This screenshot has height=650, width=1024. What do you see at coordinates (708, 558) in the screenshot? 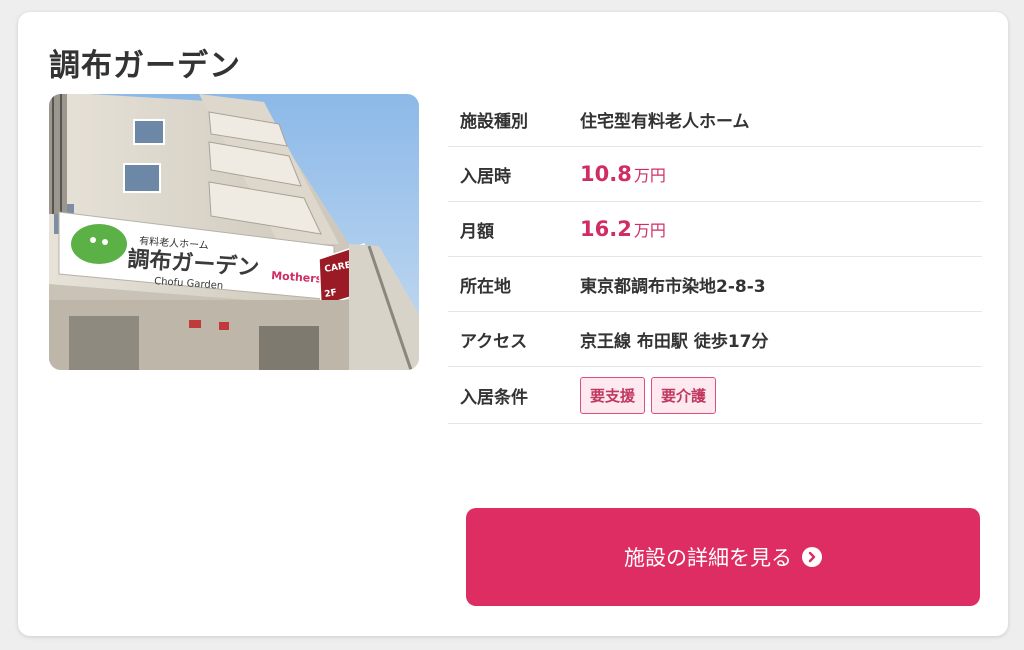
I see `view-details-label: 施設の詳細を見る` at bounding box center [708, 558].